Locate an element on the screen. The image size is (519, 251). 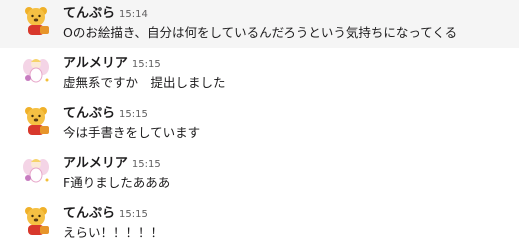
message-text: 今は手書きをしています is located at coordinates (132, 132).